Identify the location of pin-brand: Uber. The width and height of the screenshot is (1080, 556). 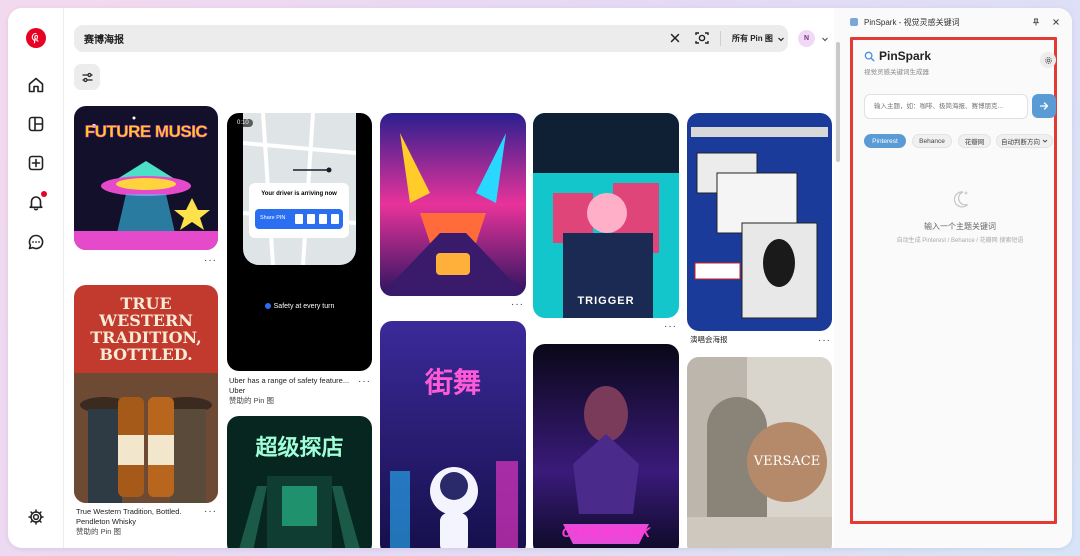
(294, 391).